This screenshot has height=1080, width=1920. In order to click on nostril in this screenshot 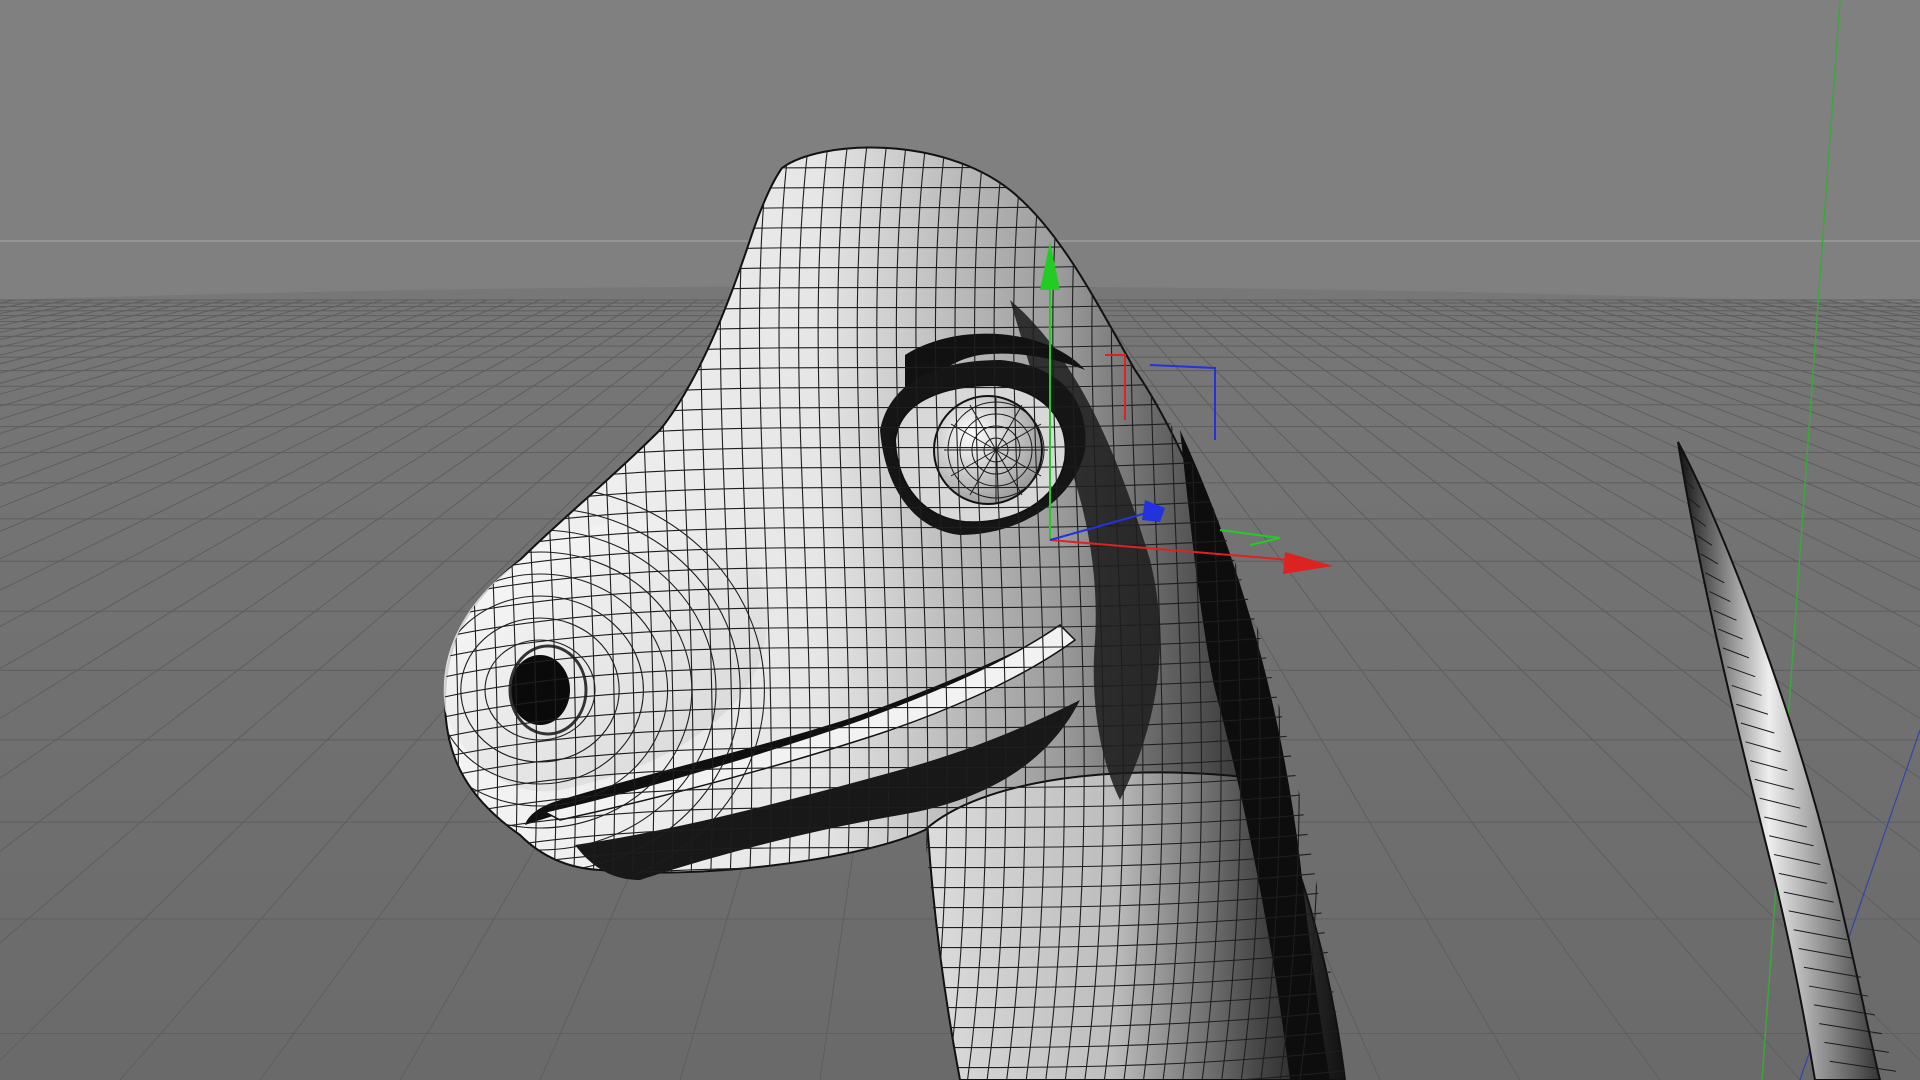, I will do `click(540, 690)`.